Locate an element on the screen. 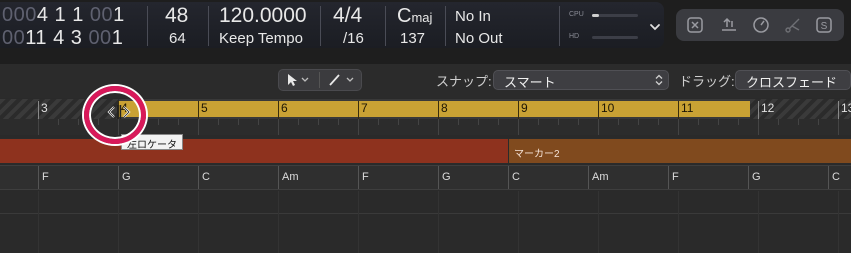 The width and height of the screenshot is (851, 253). division-setting: /16 is located at coordinates (353, 38).